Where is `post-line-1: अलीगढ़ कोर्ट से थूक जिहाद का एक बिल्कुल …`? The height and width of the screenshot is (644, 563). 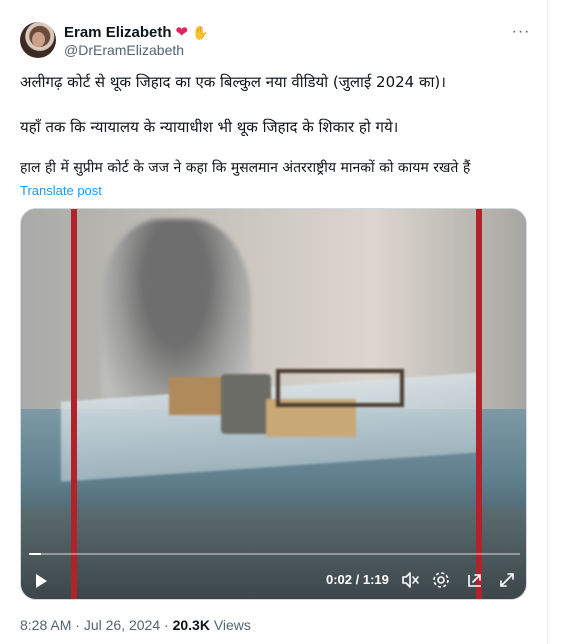
post-line-1: अलीगढ़ कोर्ट से थूक जिहाद का एक बिल्कुल … is located at coordinates (233, 82).